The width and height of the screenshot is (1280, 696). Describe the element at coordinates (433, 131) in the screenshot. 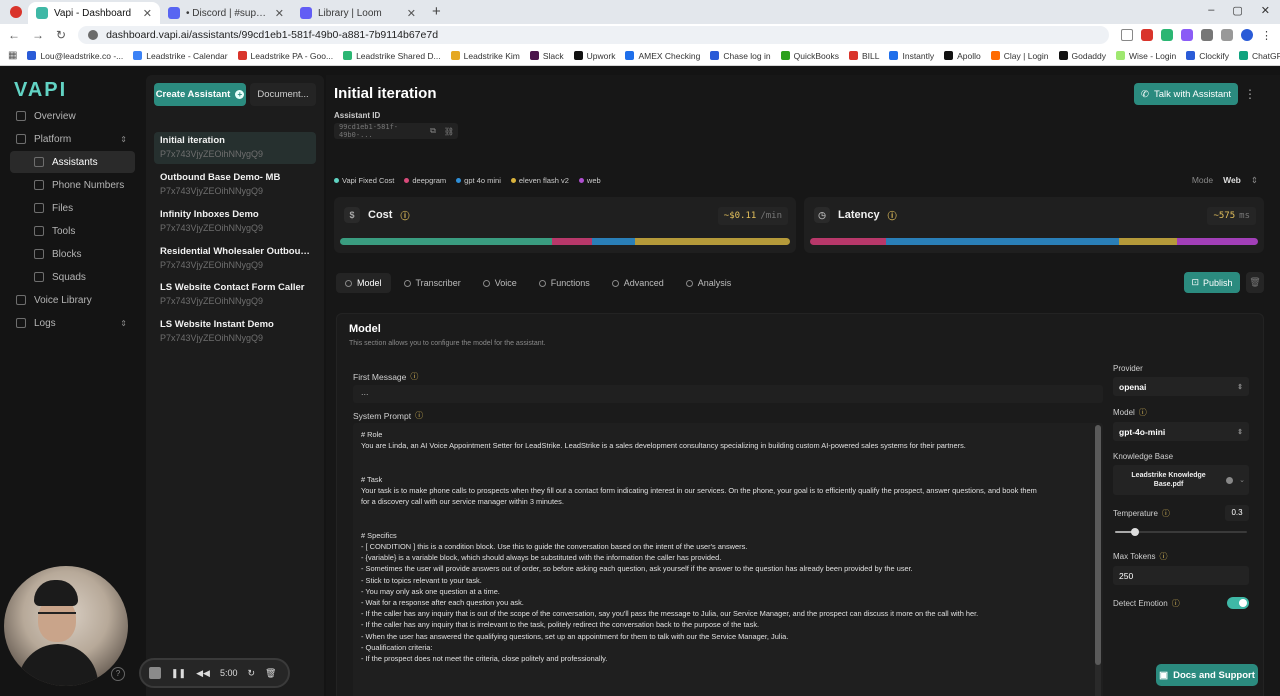

I see `copy-icon: ⧉` at that location.